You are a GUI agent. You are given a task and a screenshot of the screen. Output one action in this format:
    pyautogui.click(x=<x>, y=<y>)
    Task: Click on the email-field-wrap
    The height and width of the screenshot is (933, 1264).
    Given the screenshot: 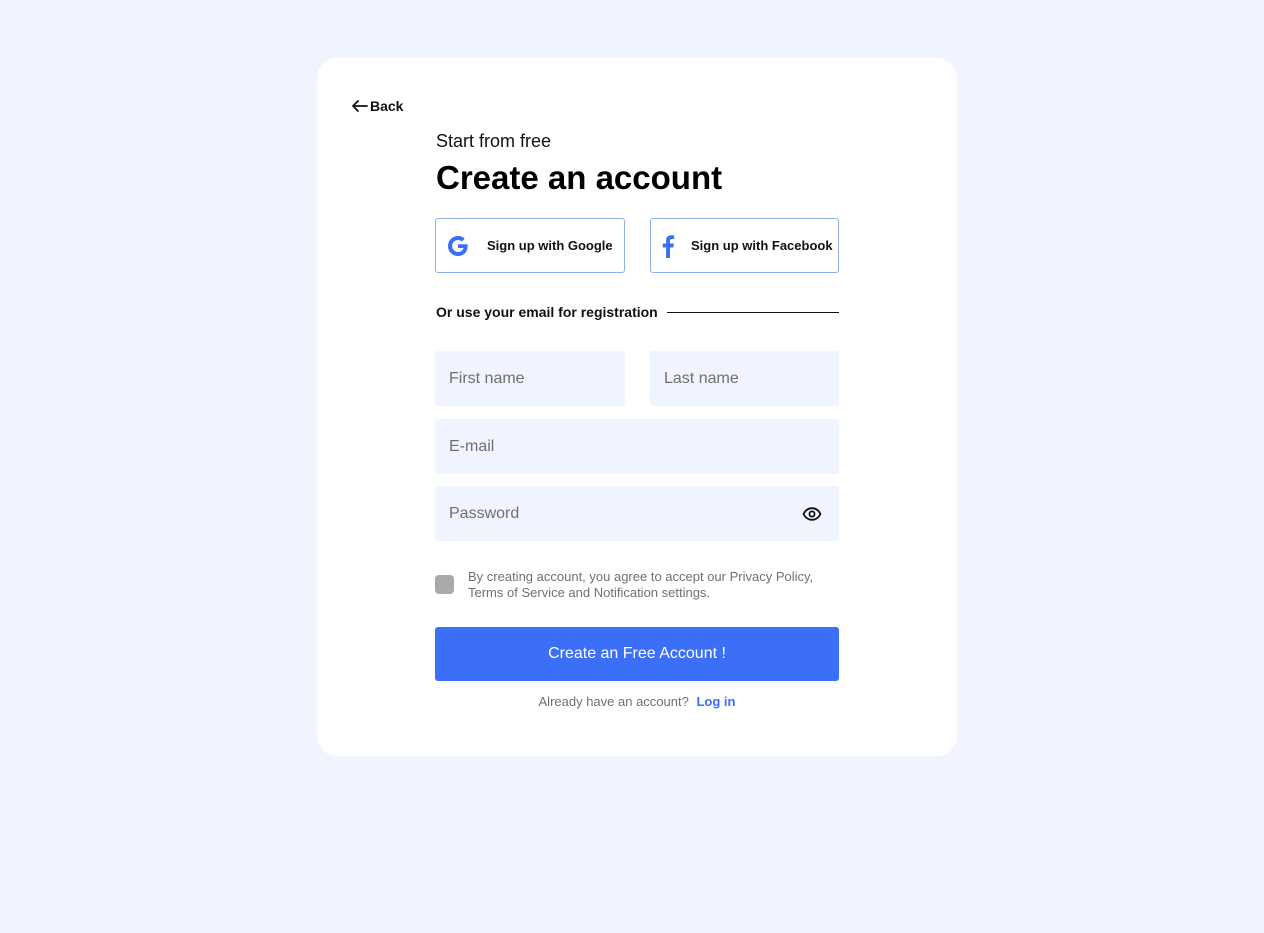 What is the action you would take?
    pyautogui.click(x=637, y=446)
    